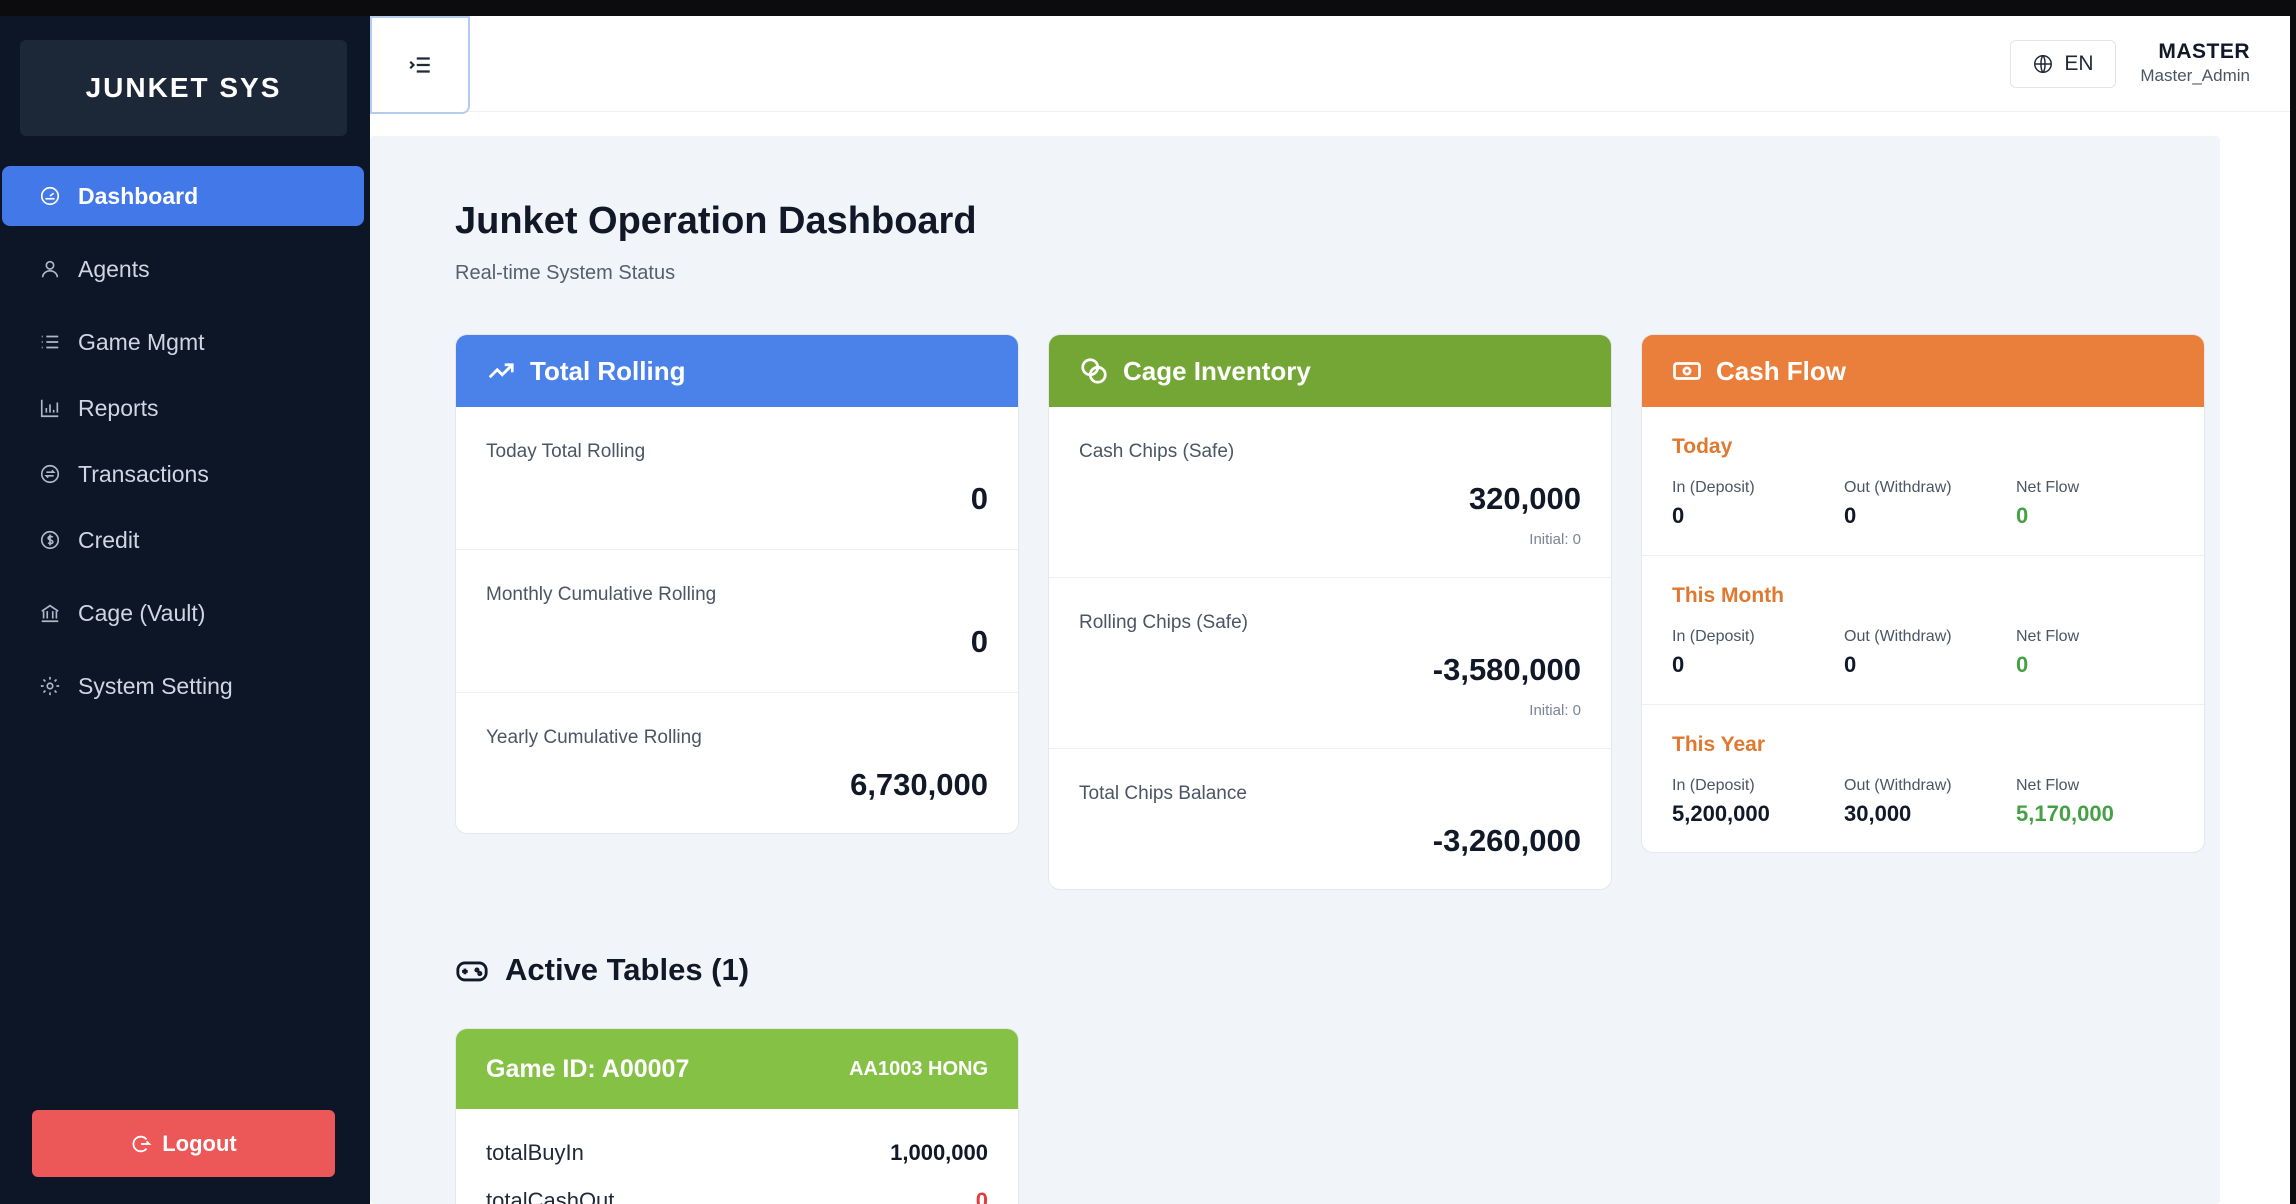 Image resolution: width=2296 pixels, height=1204 pixels. What do you see at coordinates (1148, 8) in the screenshot?
I see `window-top-strip` at bounding box center [1148, 8].